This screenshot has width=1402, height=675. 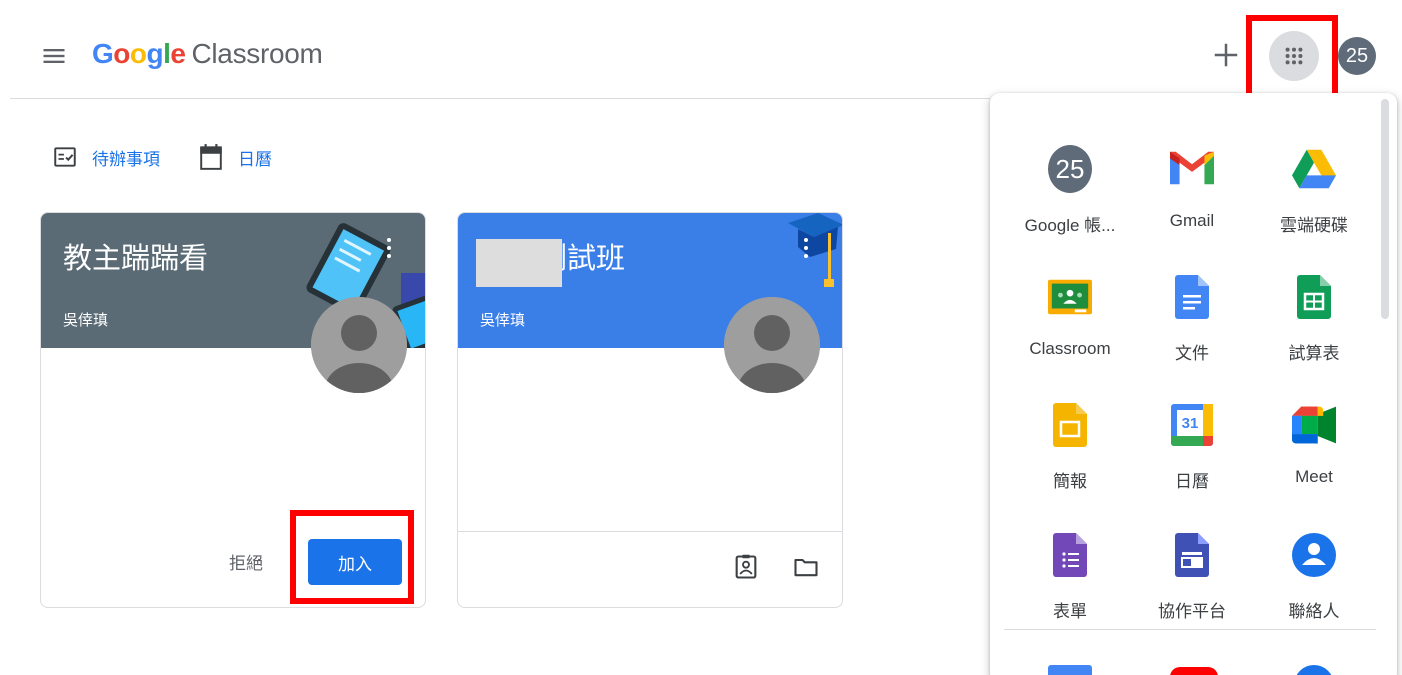 What do you see at coordinates (65, 157) in the screenshot?
I see `todo-checklist-icon` at bounding box center [65, 157].